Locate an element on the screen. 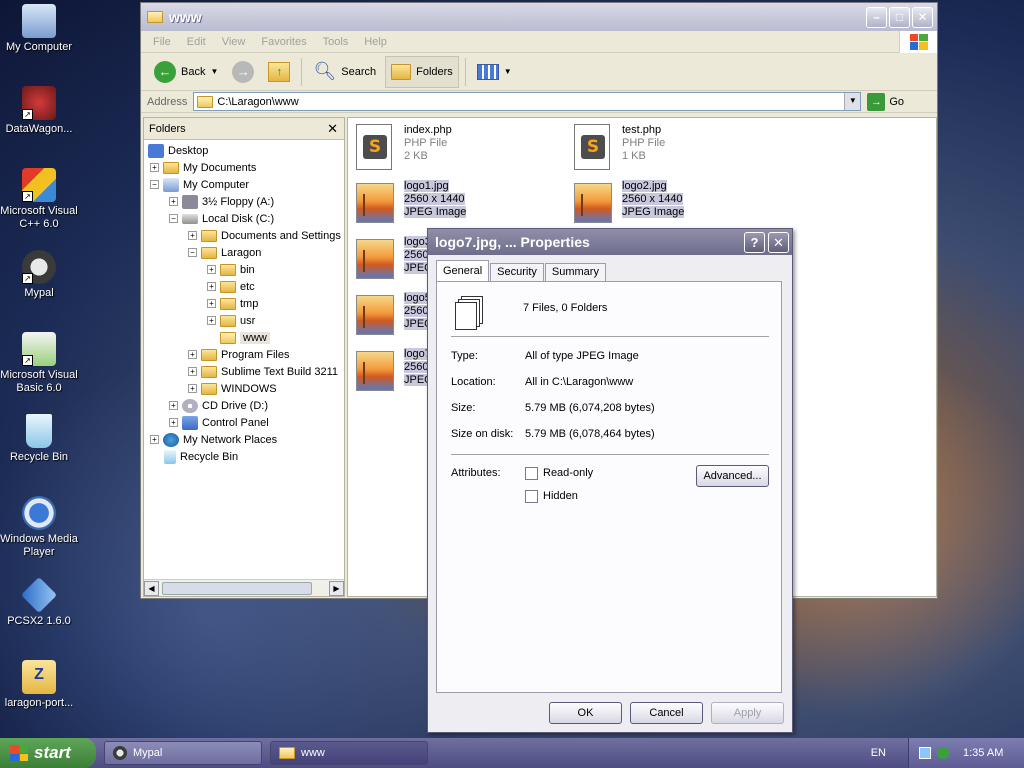 The image size is (1024, 768). readonly-checkbox: Read-only is located at coordinates (559, 473).